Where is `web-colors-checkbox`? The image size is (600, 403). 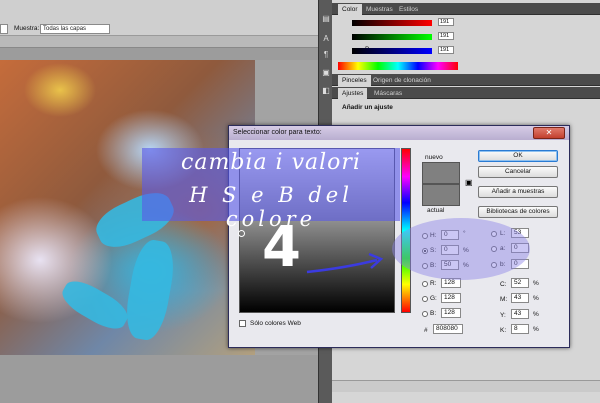
web-colors-checkbox is located at coordinates (242, 323).